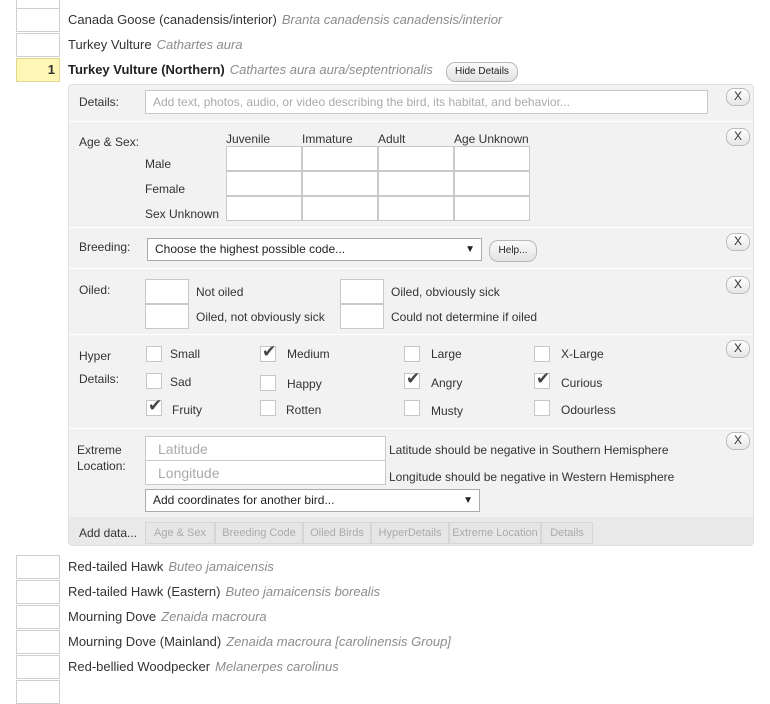 Image resolution: width=770 pixels, height=704 pixels. What do you see at coordinates (189, 473) in the screenshot?
I see `longitude-placeholder: Longitude` at bounding box center [189, 473].